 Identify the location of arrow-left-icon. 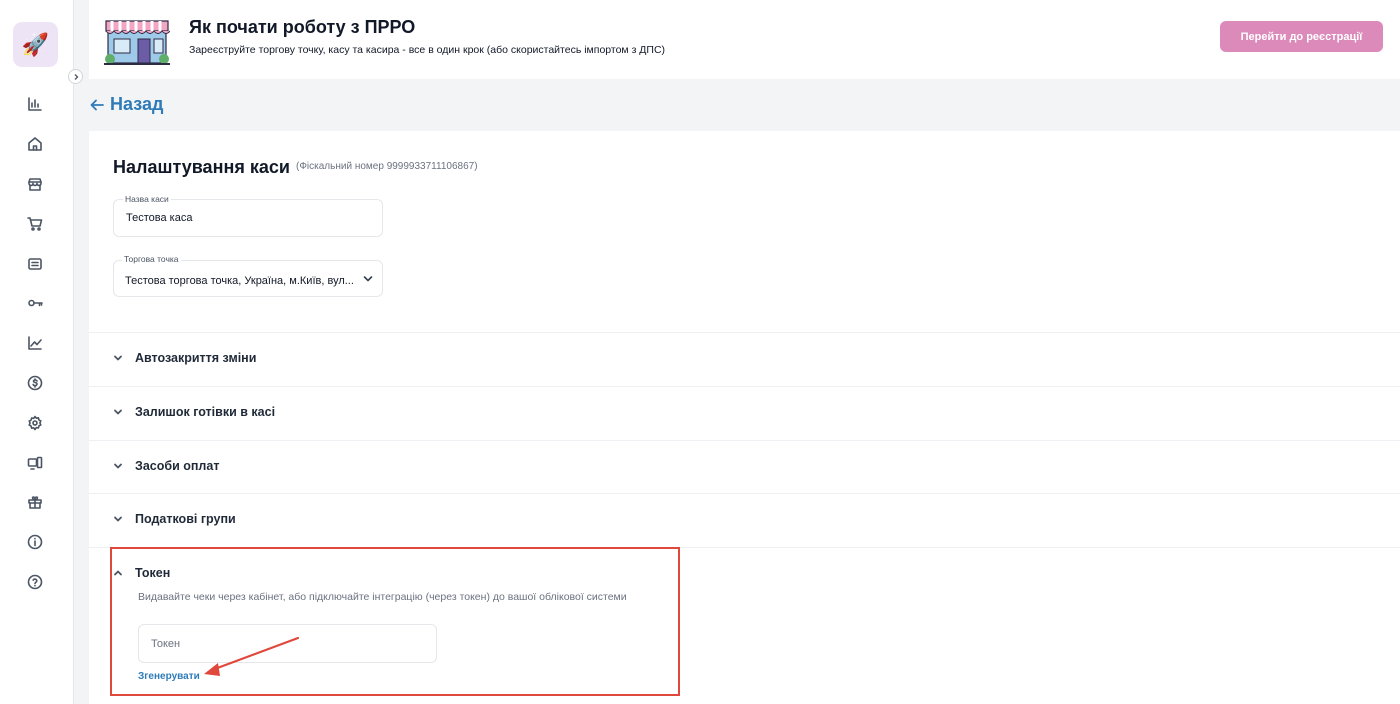
(97, 104).